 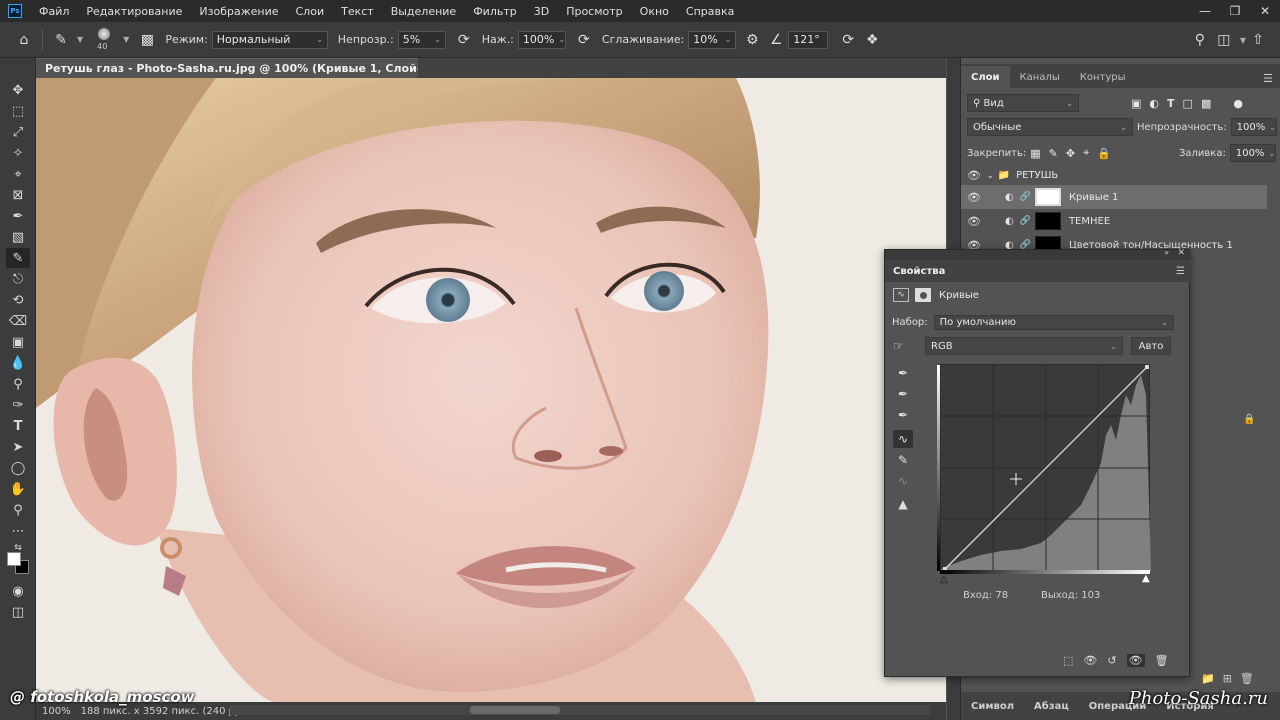 What do you see at coordinates (18, 174) in the screenshot?
I see `crop-tool-icon: ⌖` at bounding box center [18, 174].